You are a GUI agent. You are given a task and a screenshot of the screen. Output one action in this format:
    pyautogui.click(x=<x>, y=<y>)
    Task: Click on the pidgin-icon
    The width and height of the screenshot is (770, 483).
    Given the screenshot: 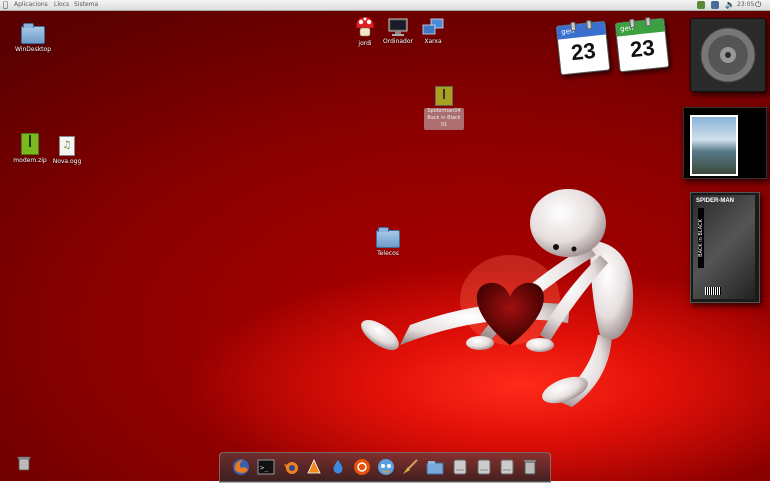 What is the action you would take?
    pyautogui.click(x=386, y=467)
    